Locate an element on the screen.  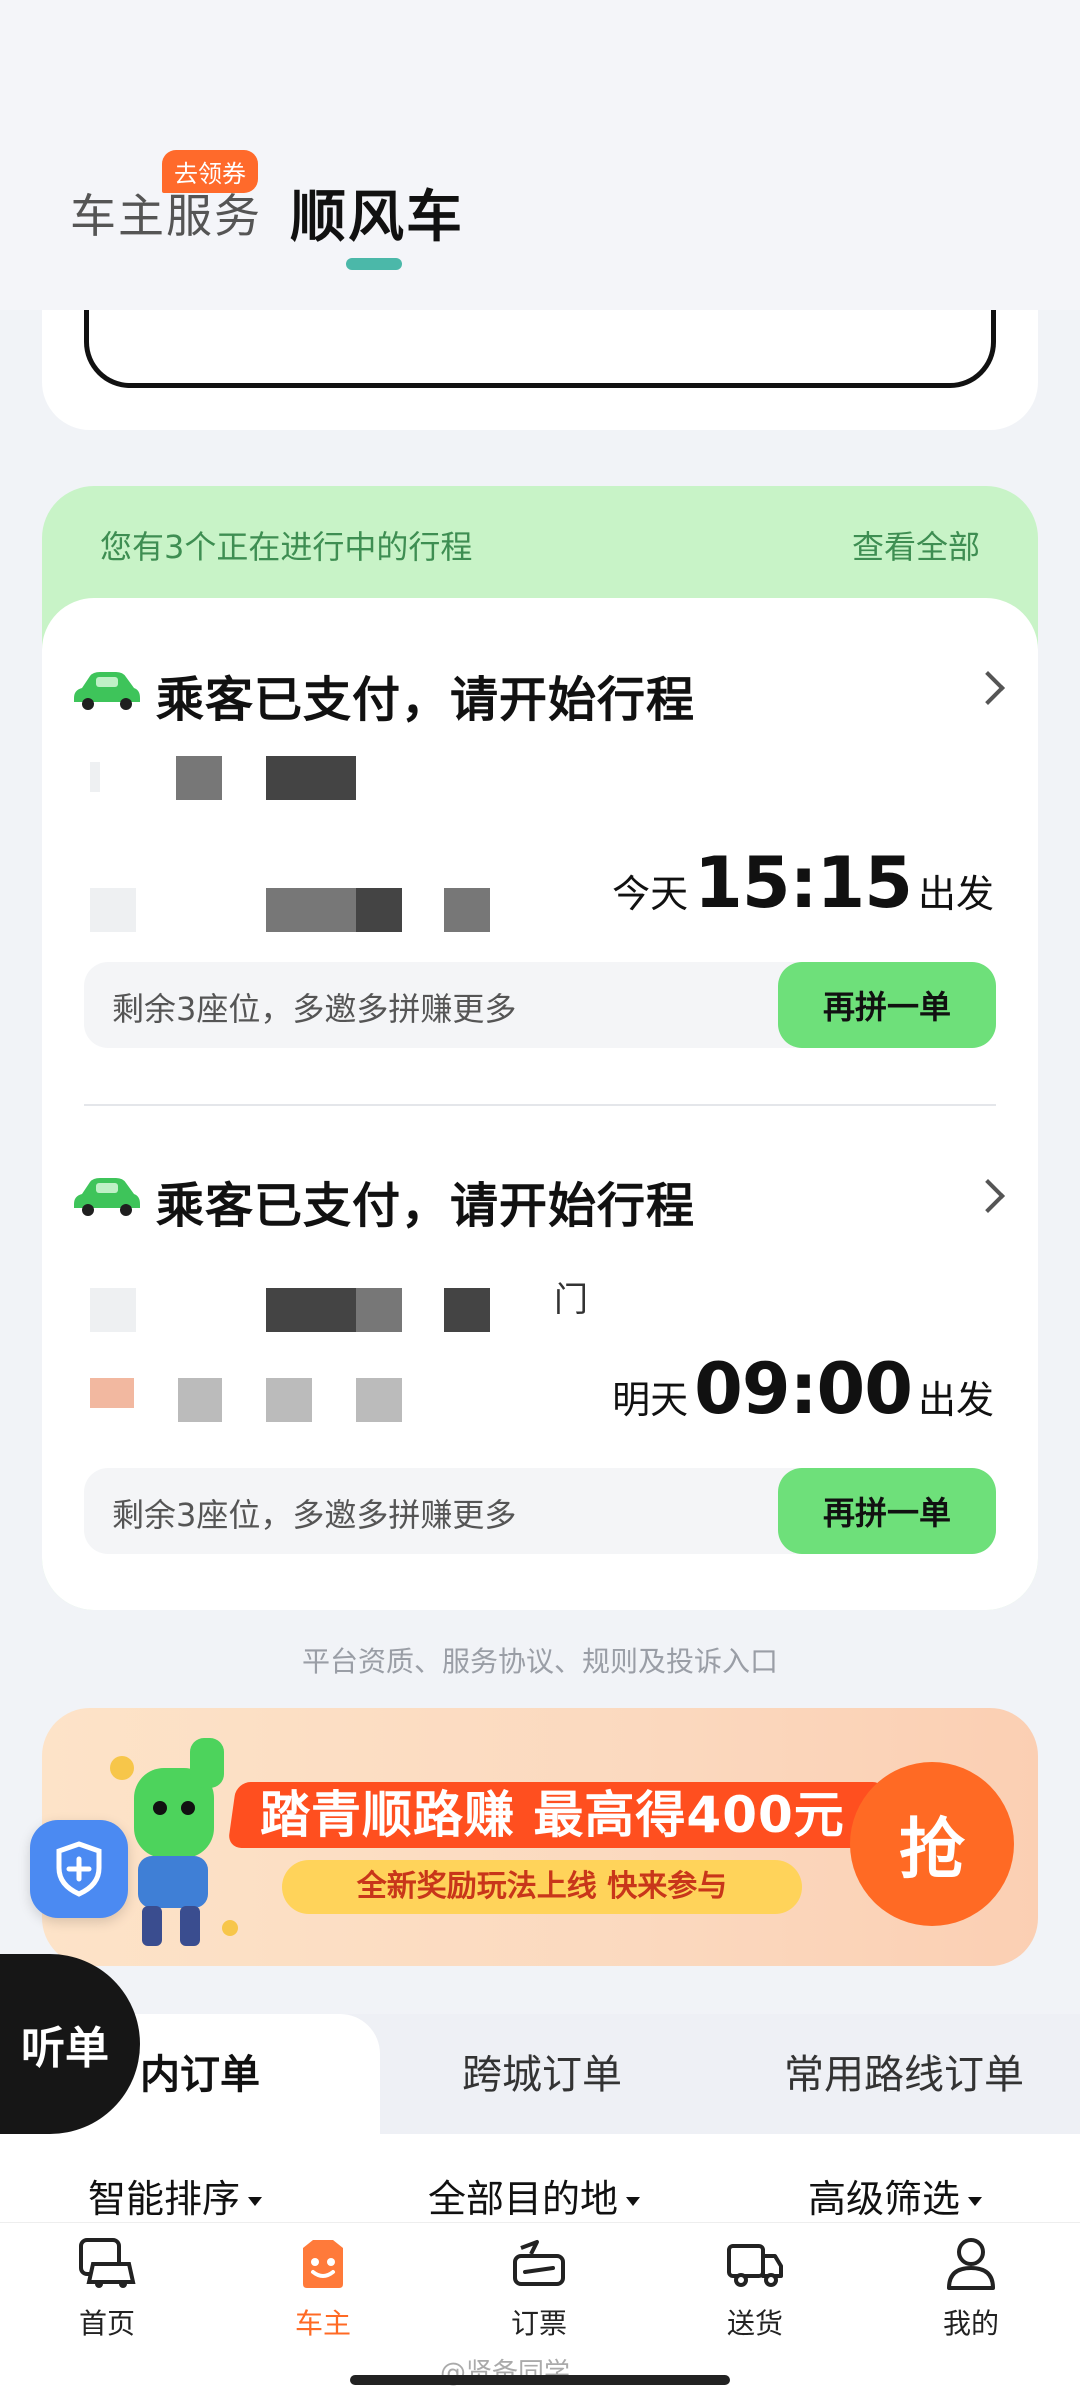
safety-shield-button is located at coordinates (79, 1869).